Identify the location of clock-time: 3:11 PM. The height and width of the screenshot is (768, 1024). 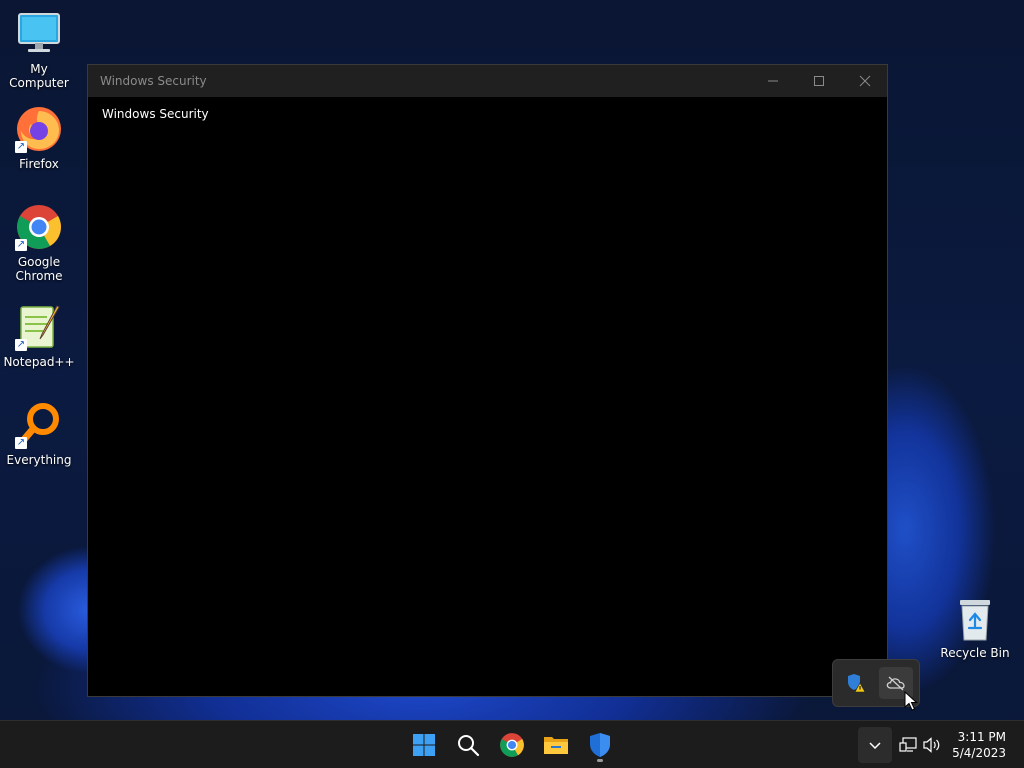
(981, 737).